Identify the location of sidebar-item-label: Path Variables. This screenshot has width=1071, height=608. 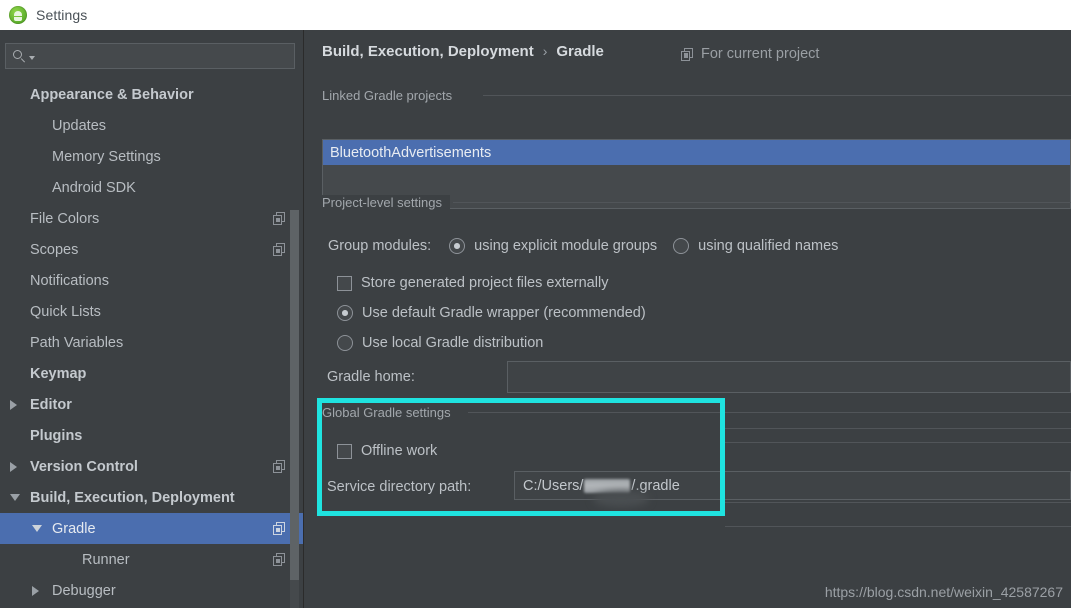
(77, 342).